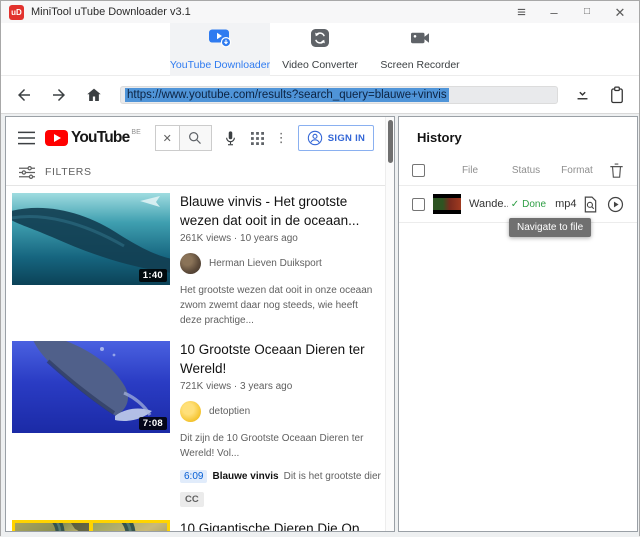 The width and height of the screenshot is (640, 537). I want to click on kebab-menu-icon: ⋮, so click(281, 138).